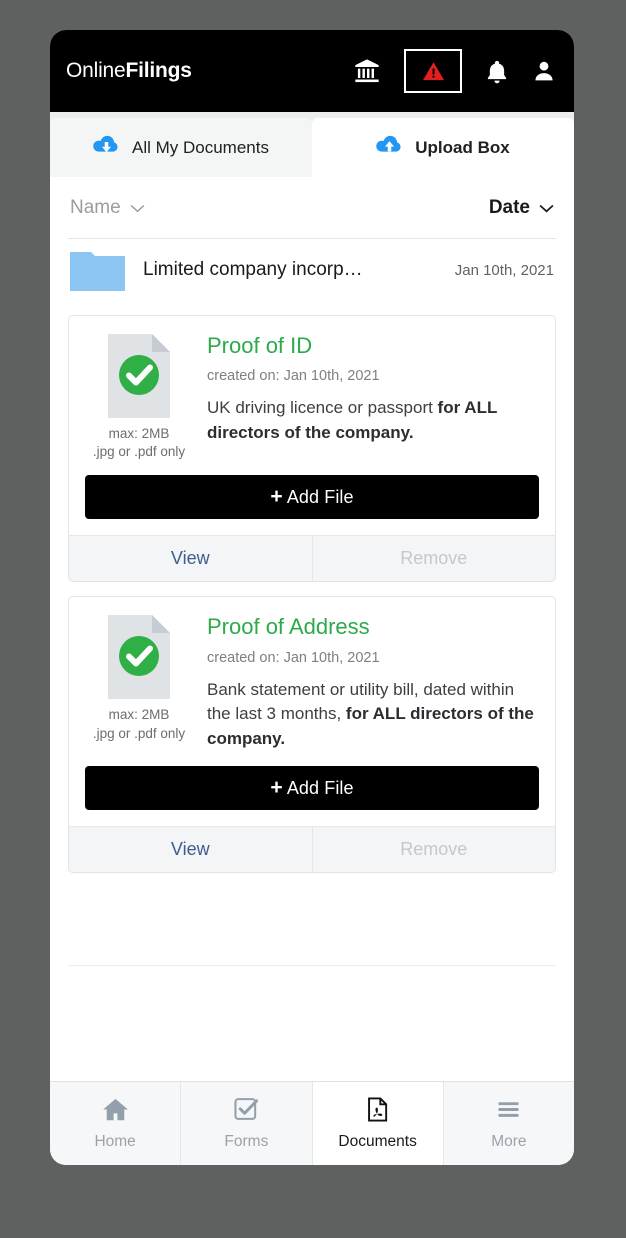  Describe the element at coordinates (97, 270) in the screenshot. I see `folder-icon` at that location.